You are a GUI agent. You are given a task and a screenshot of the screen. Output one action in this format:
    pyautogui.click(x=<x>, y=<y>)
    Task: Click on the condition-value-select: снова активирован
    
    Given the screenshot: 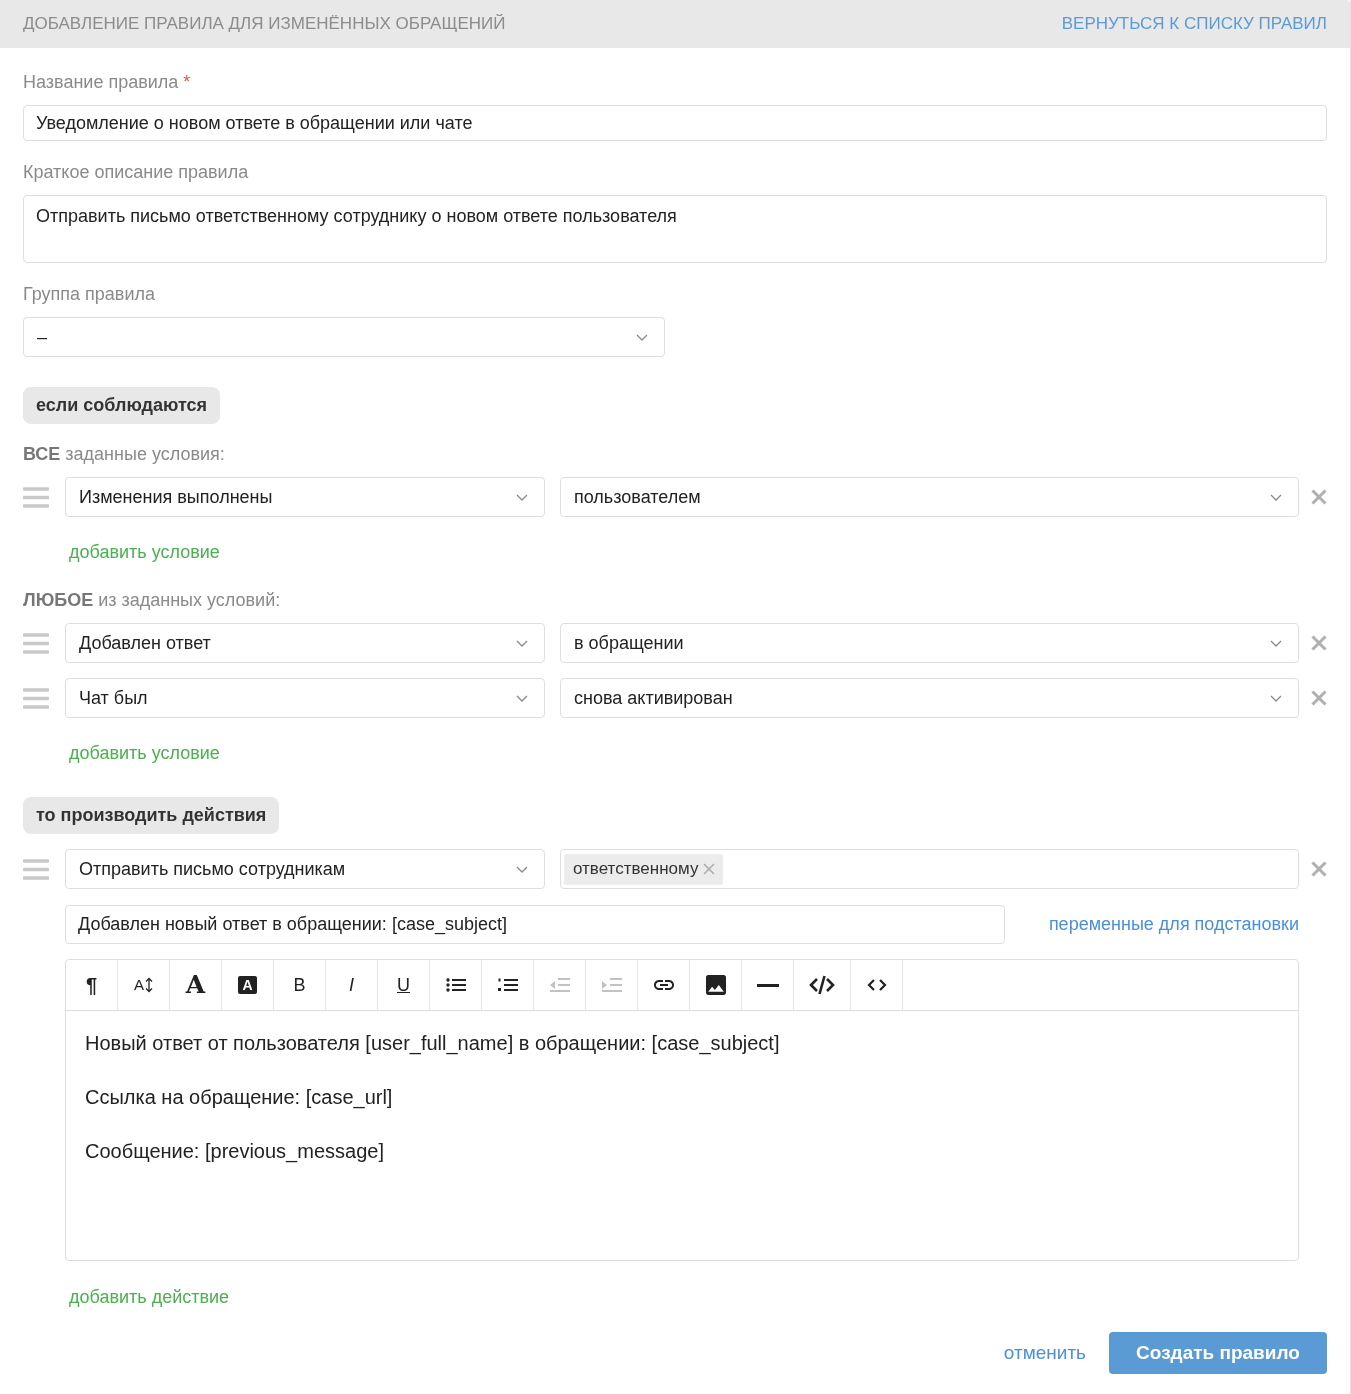 What is the action you would take?
    pyautogui.click(x=929, y=698)
    